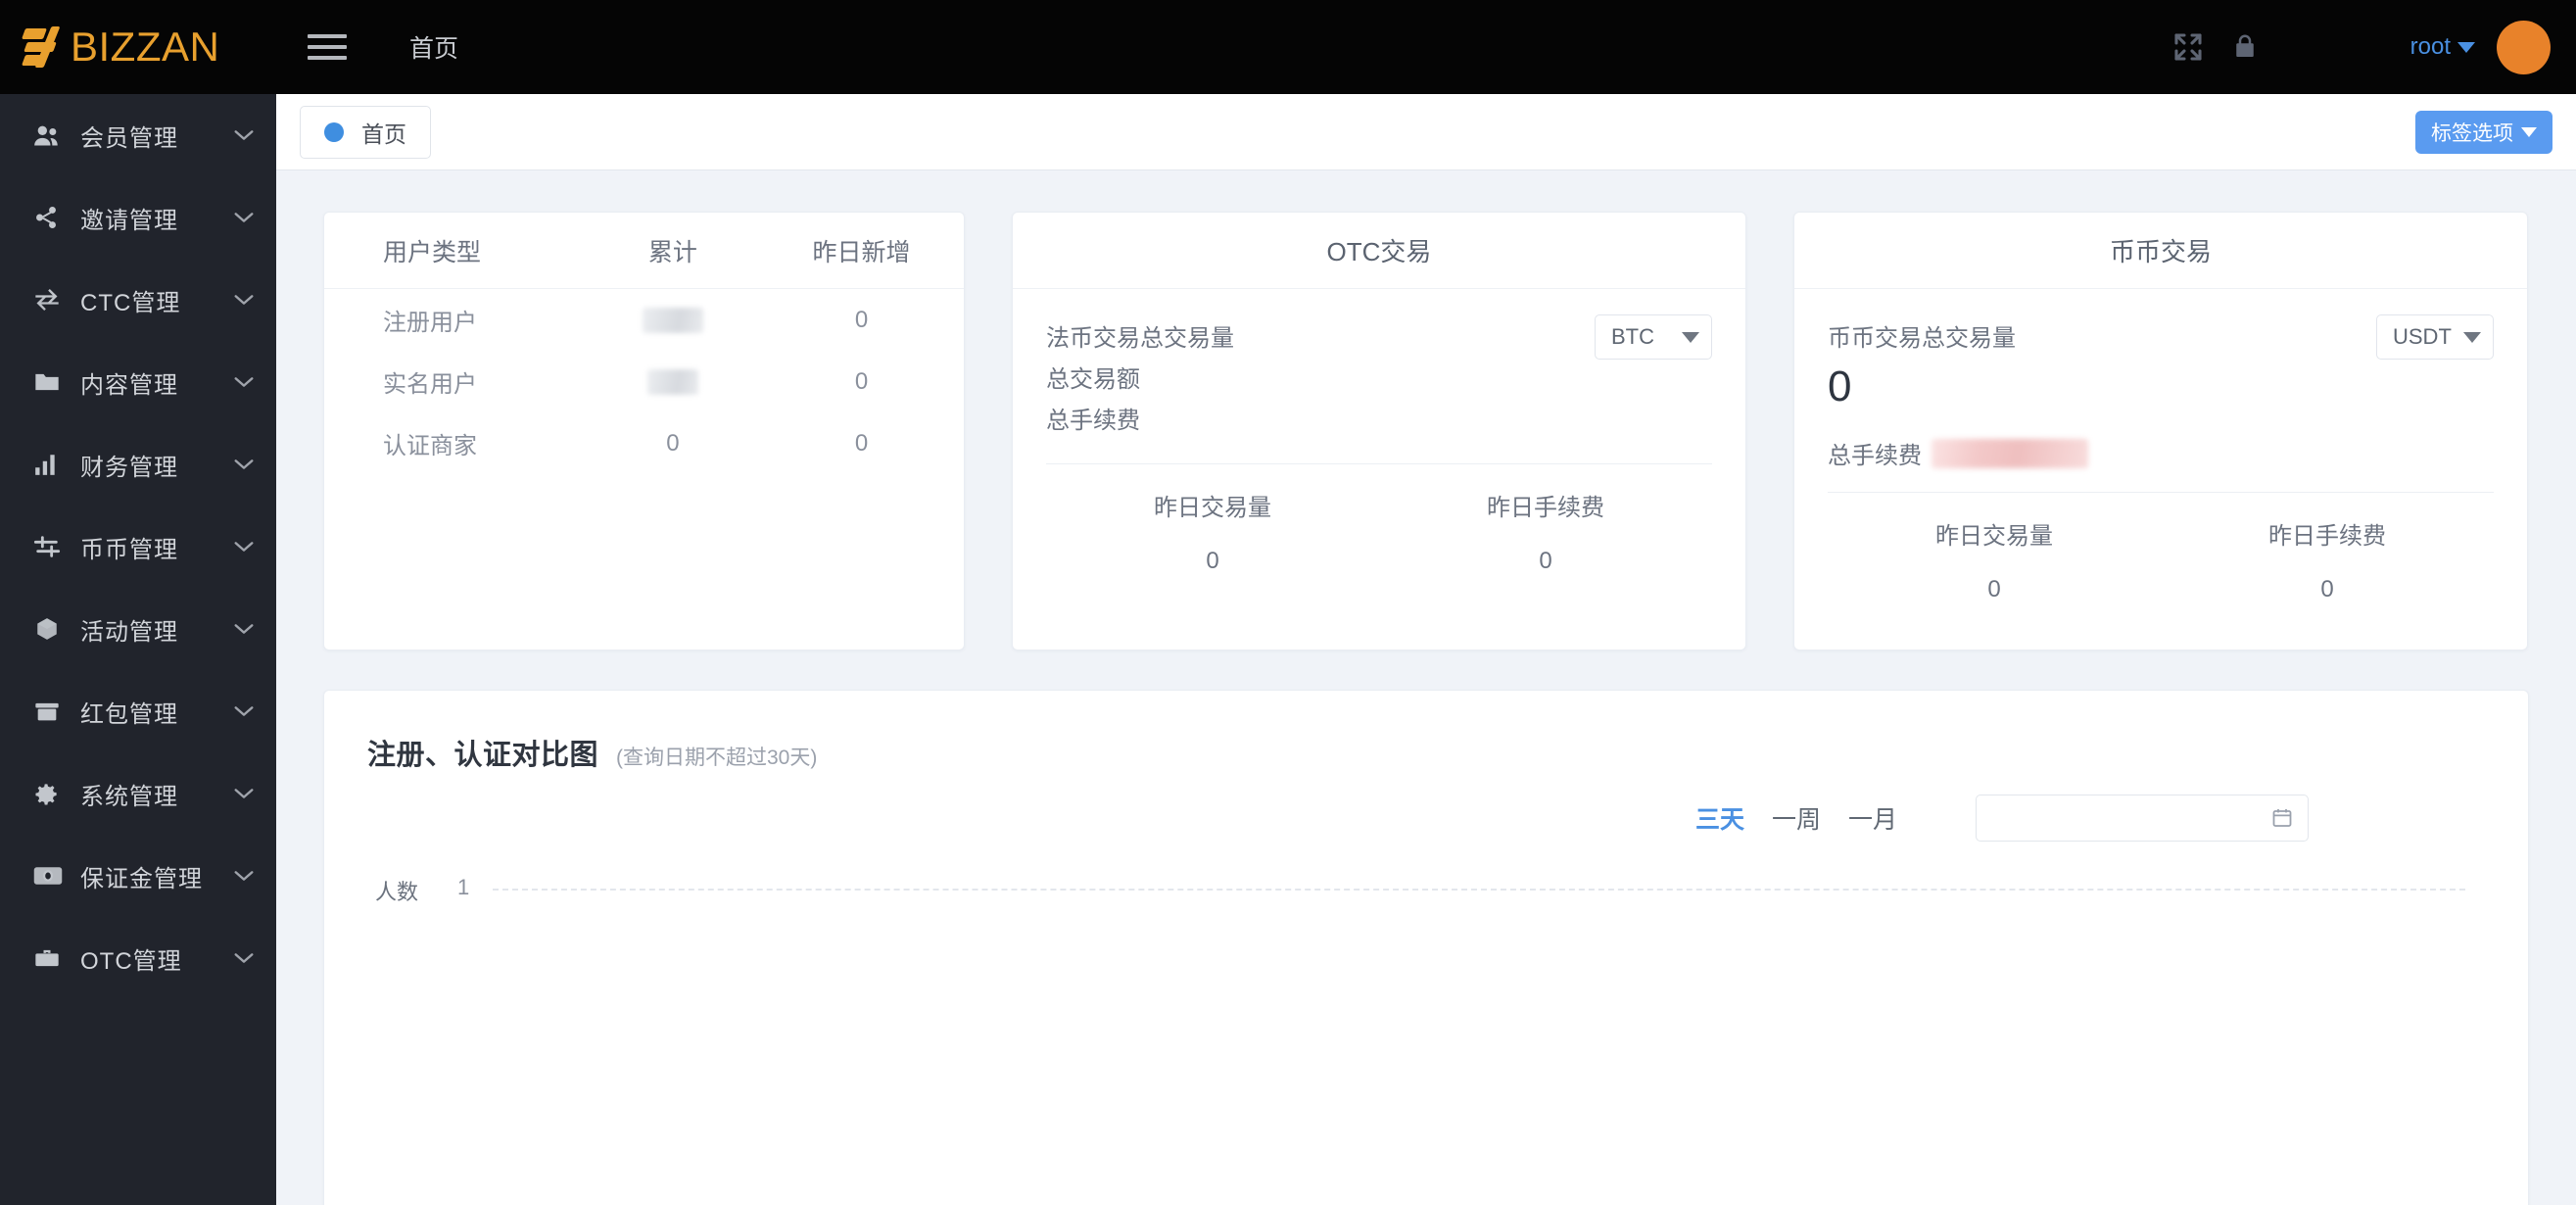  I want to click on table-row: 实名用户 0, so click(644, 381).